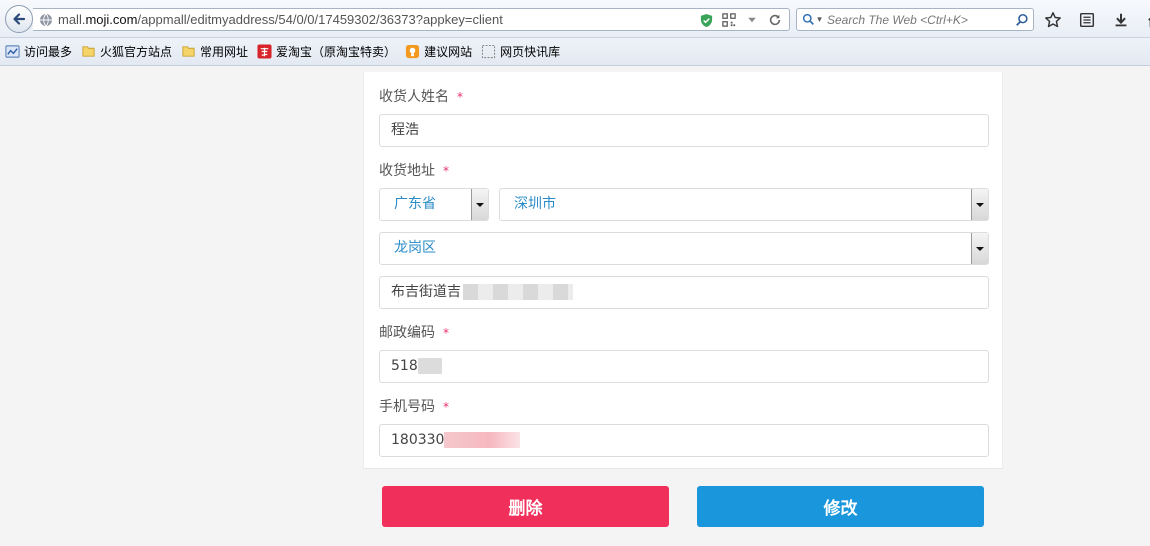 The width and height of the screenshot is (1150, 546). What do you see at coordinates (12, 52) in the screenshot?
I see `most-visited-icon` at bounding box center [12, 52].